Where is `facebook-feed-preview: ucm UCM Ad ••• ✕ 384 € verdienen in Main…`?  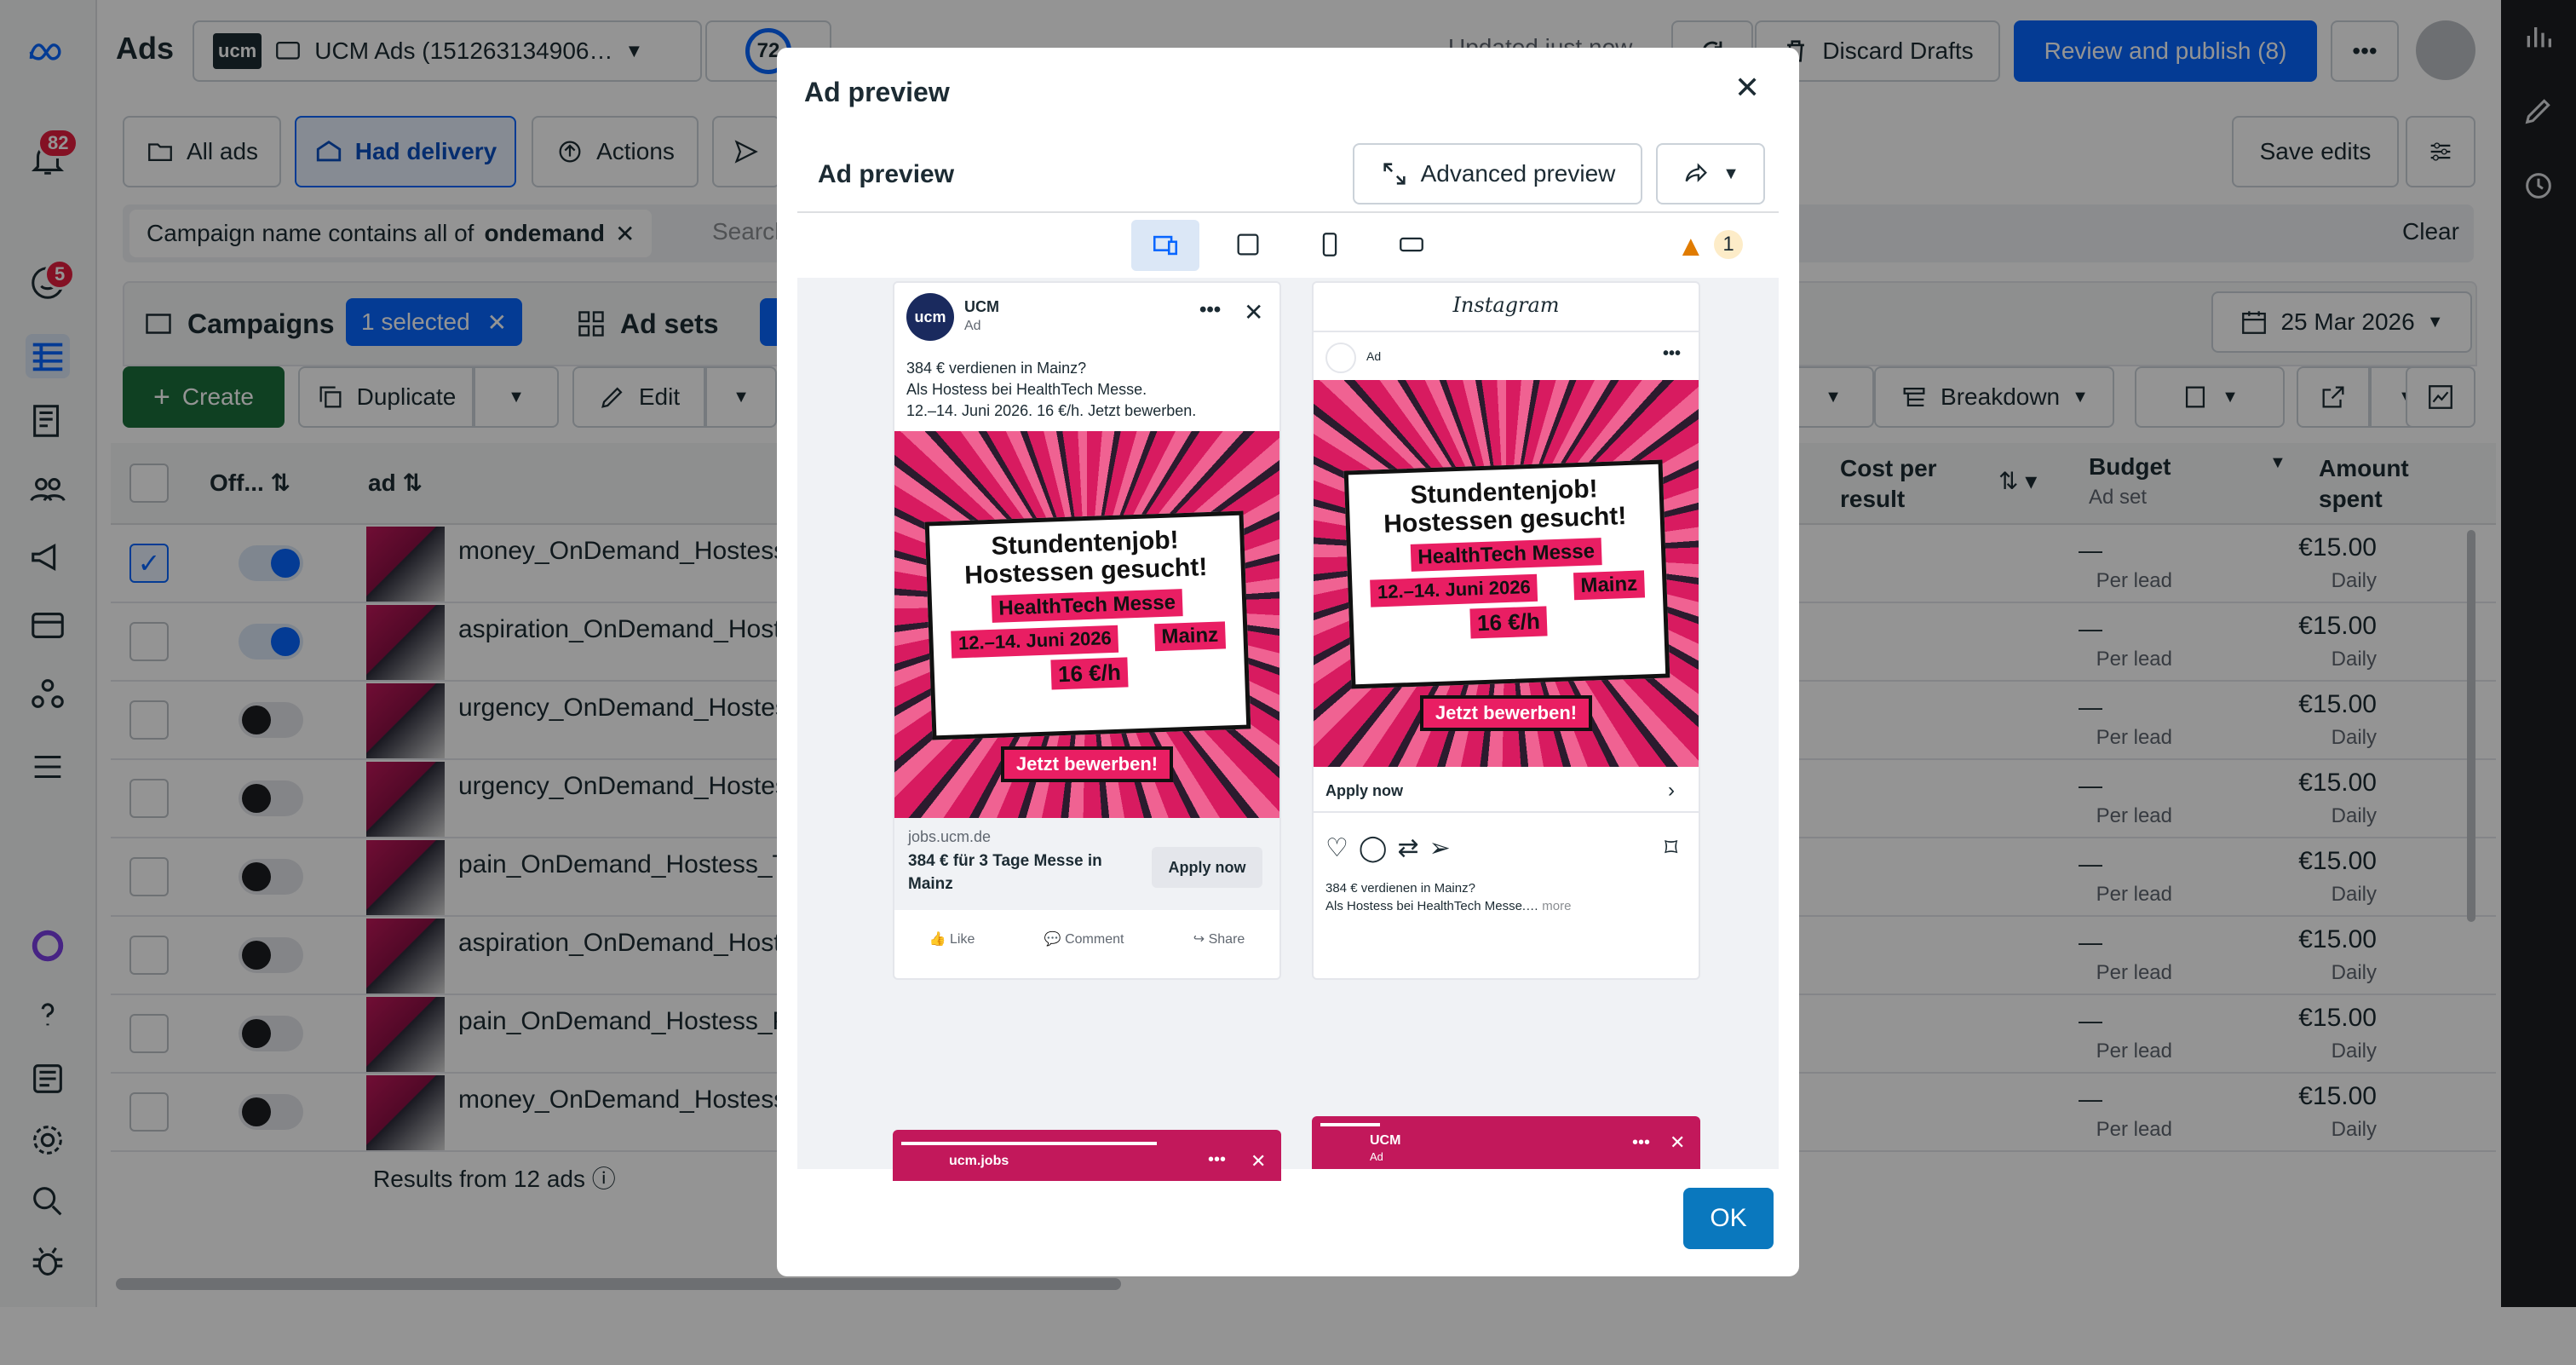
facebook-feed-preview: ucm UCM Ad ••• ✕ 384 € verdienen in Main… is located at coordinates (1087, 630).